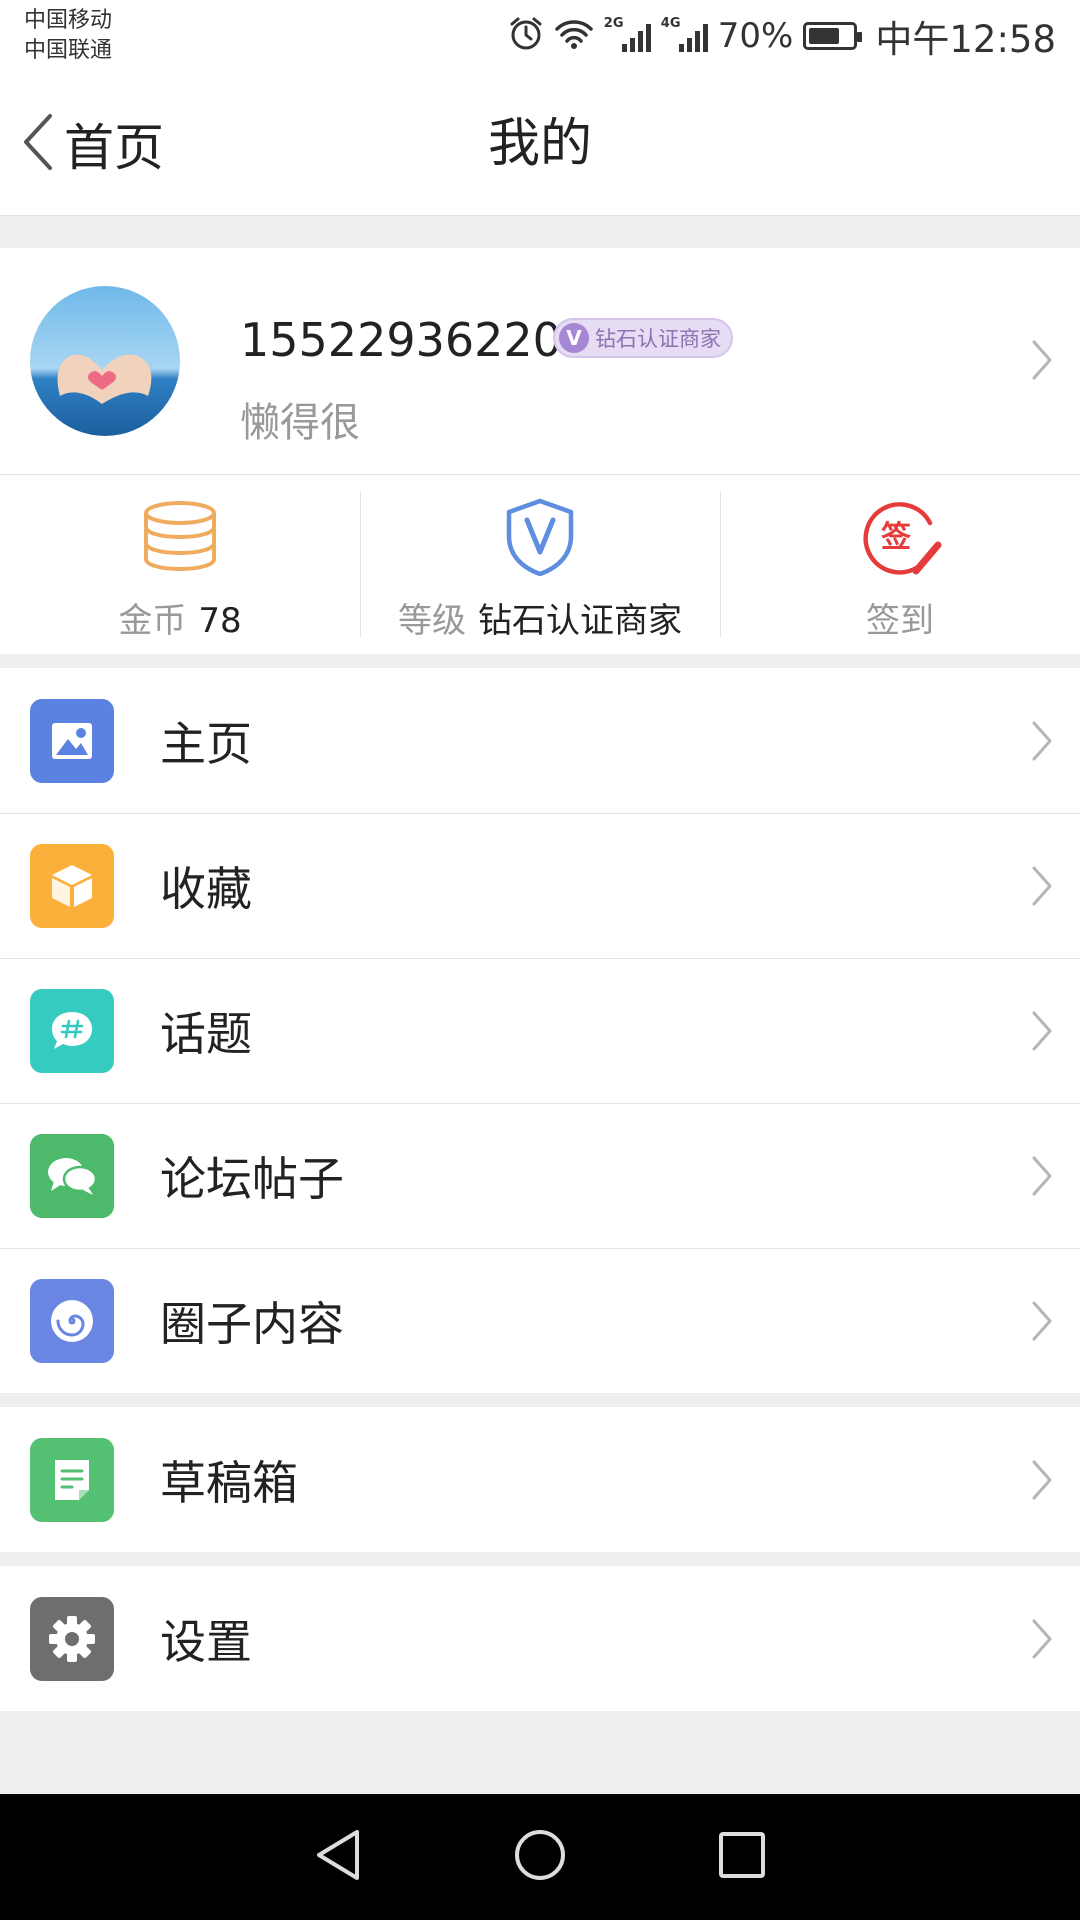  Describe the element at coordinates (338, 1857) in the screenshot. I see `back-triangle-icon` at that location.